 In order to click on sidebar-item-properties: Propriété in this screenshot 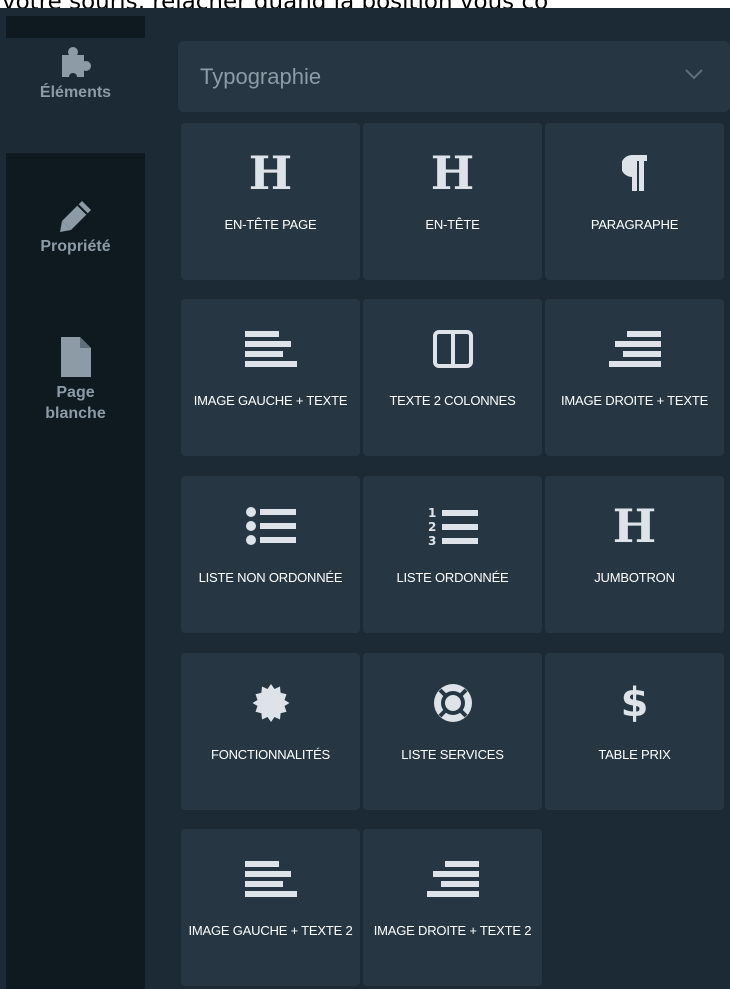, I will do `click(75, 246)`.